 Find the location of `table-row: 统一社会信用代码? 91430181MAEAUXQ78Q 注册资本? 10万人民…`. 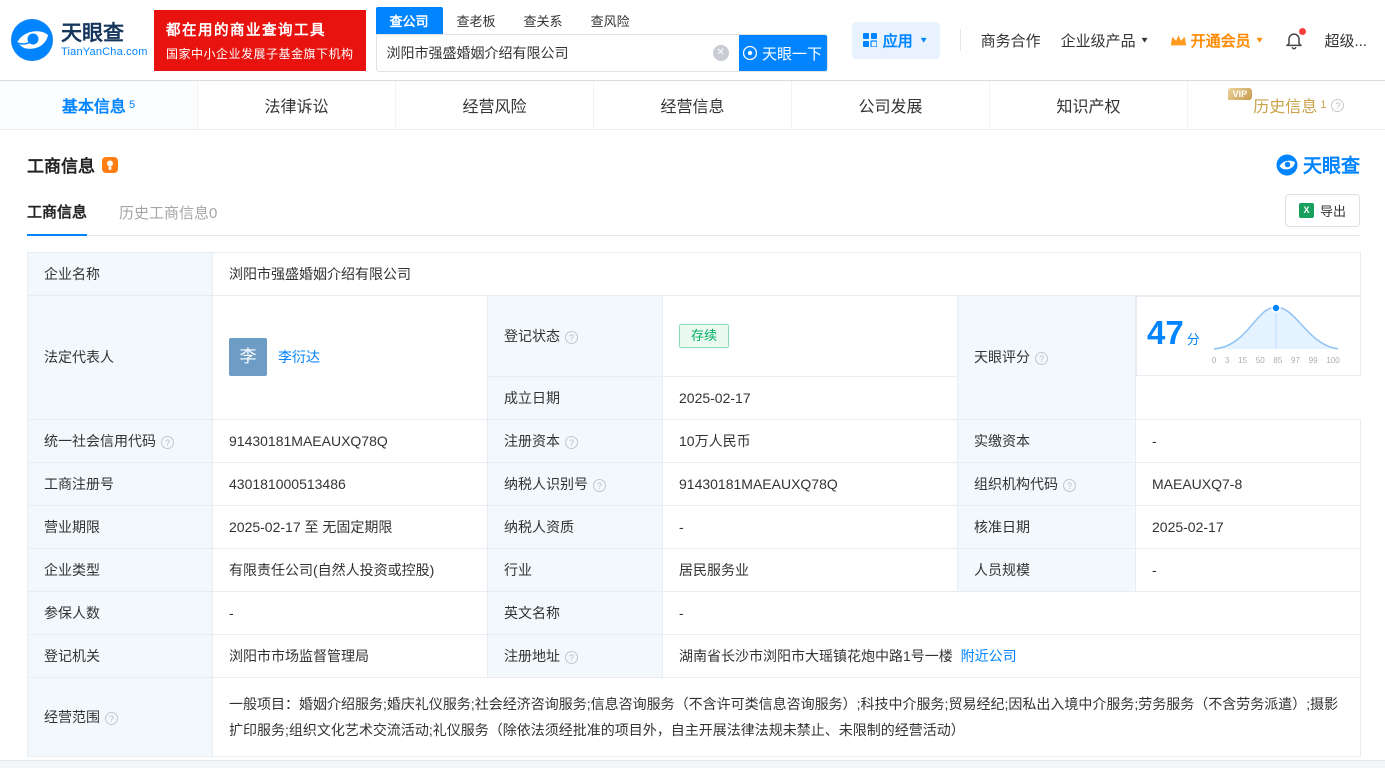

table-row: 统一社会信用代码? 91430181MAEAUXQ78Q 注册资本? 10万人民… is located at coordinates (694, 440).